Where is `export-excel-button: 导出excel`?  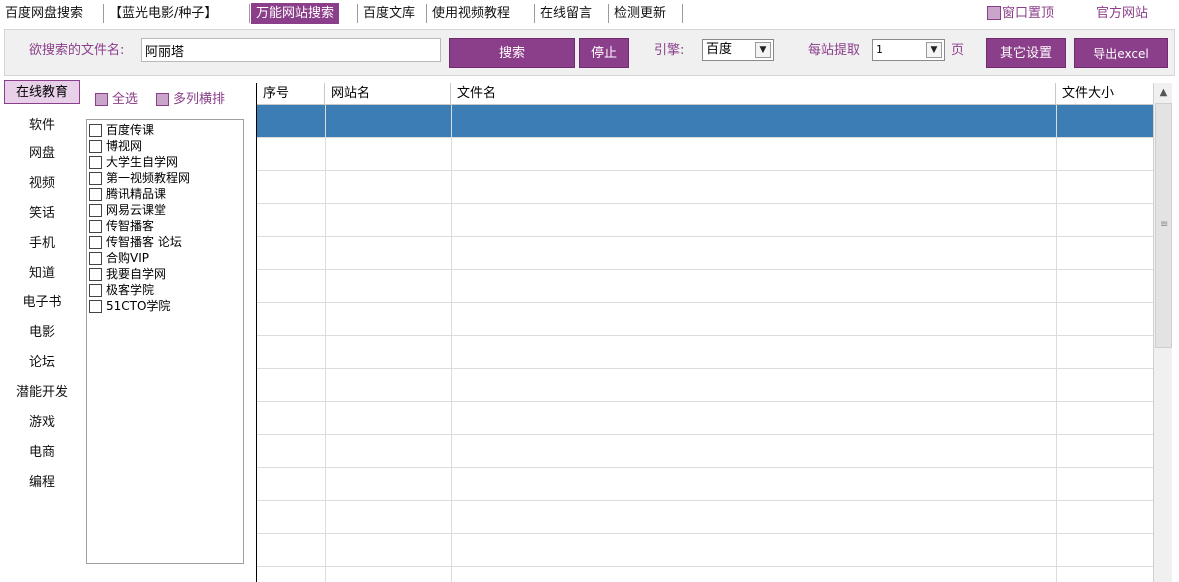
export-excel-button: 导出excel is located at coordinates (1121, 53).